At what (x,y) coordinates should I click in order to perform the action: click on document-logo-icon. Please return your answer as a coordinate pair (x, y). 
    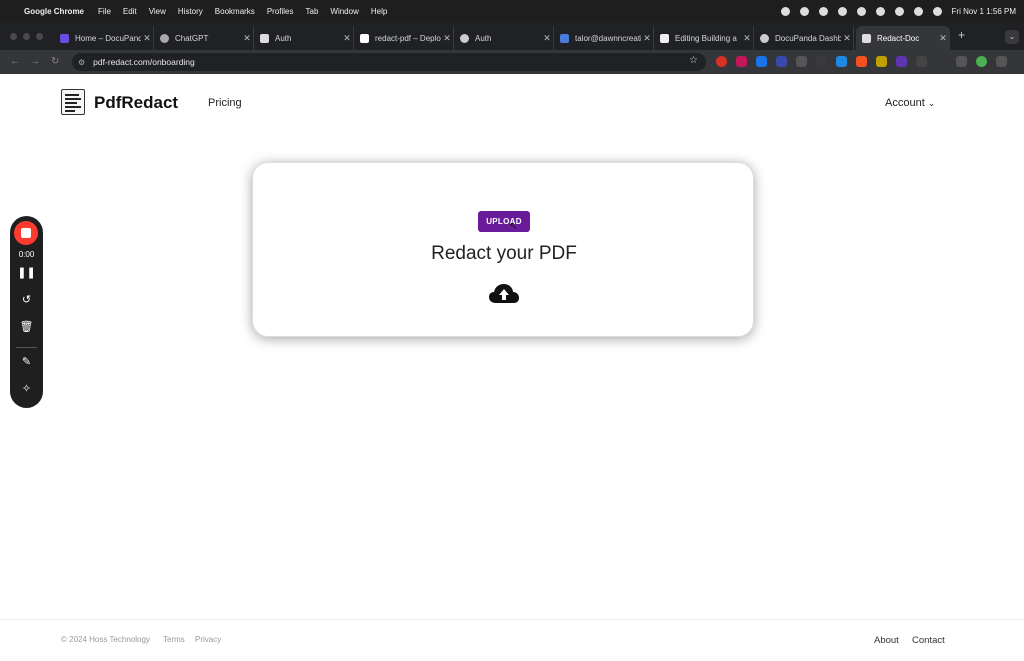
    Looking at the image, I should click on (73, 102).